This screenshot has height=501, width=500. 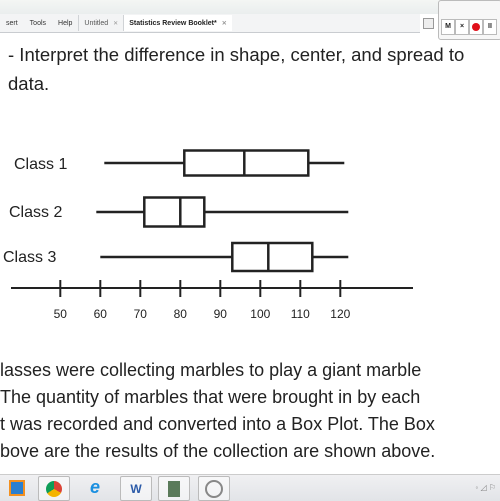 What do you see at coordinates (485, 487) in the screenshot?
I see `system-tray-icons: ◦ ◿ ⚐` at bounding box center [485, 487].